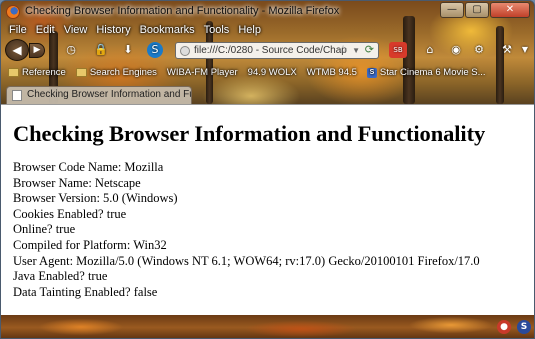  What do you see at coordinates (101, 50) in the screenshot?
I see `lock-icon: 🔒` at bounding box center [101, 50].